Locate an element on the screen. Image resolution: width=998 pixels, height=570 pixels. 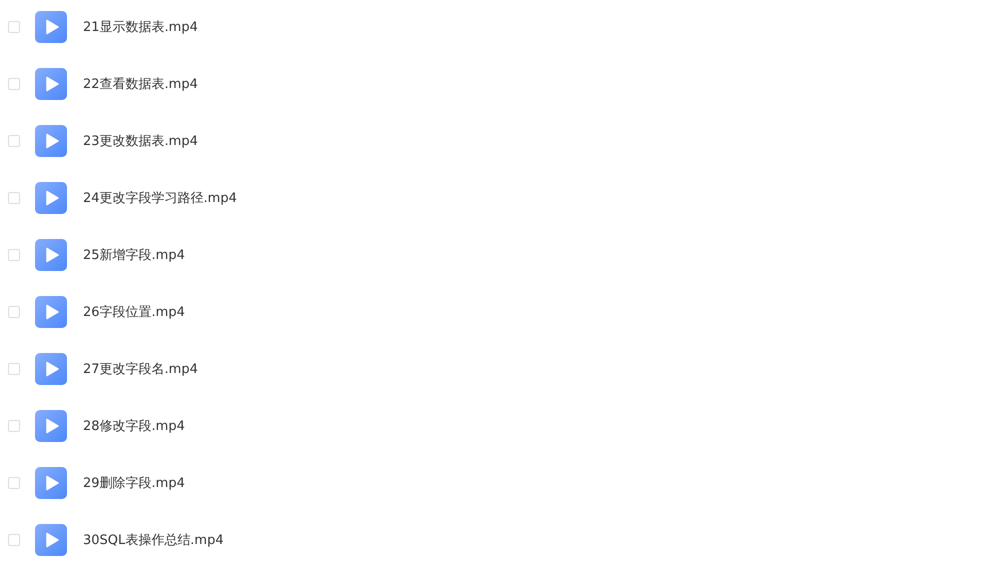
file-name: 23更改数据表.mp4 is located at coordinates (140, 141).